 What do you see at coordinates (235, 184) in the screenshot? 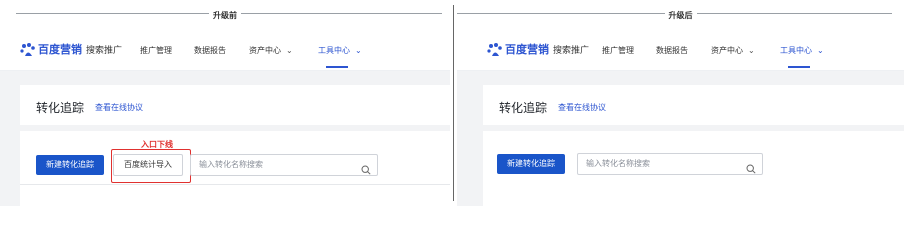
I see `divider` at bounding box center [235, 184].